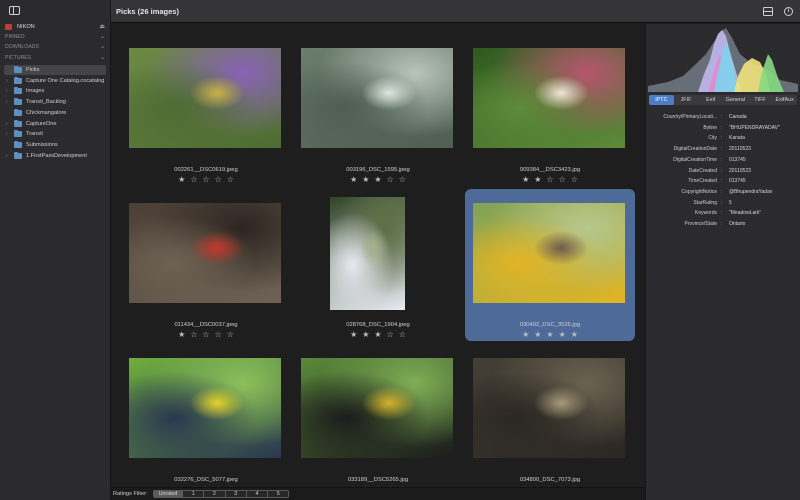  I want to click on rating-filter-option: 2, so click(214, 494).